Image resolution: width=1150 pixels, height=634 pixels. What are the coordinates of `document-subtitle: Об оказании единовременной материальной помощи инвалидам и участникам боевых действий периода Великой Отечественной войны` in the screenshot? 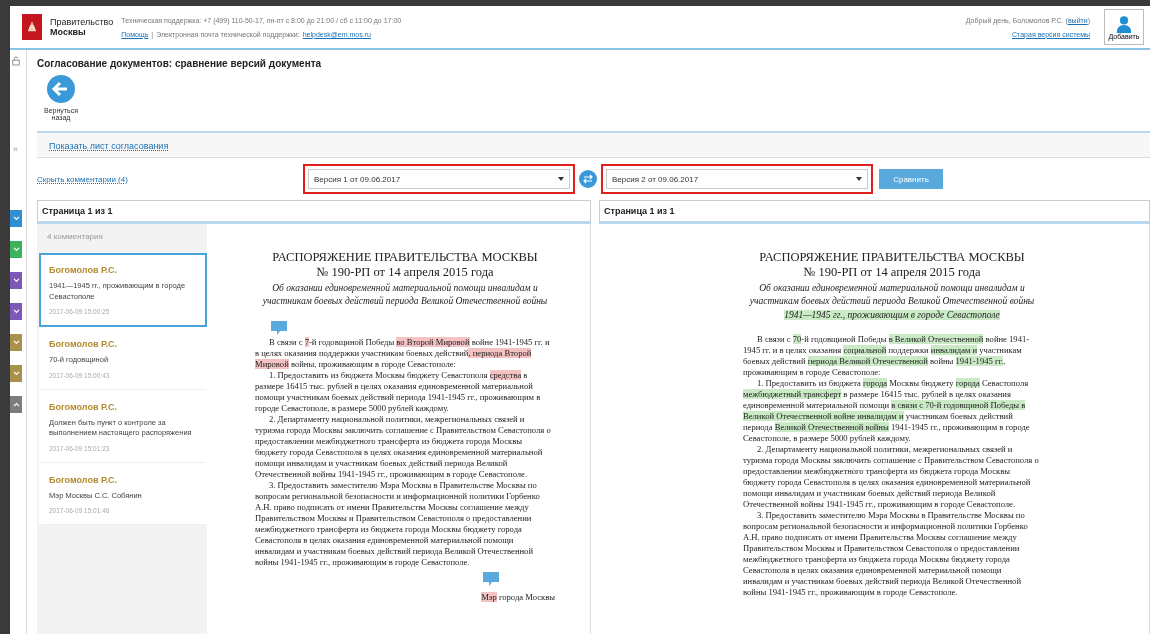 It's located at (405, 295).